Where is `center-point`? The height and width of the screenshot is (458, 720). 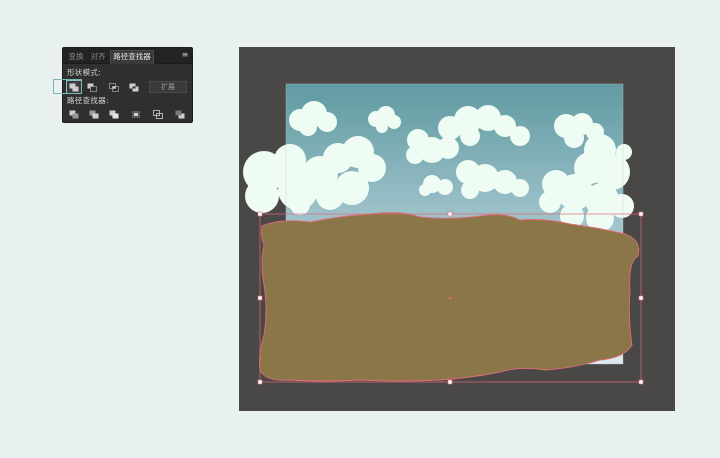
center-point is located at coordinates (450, 298).